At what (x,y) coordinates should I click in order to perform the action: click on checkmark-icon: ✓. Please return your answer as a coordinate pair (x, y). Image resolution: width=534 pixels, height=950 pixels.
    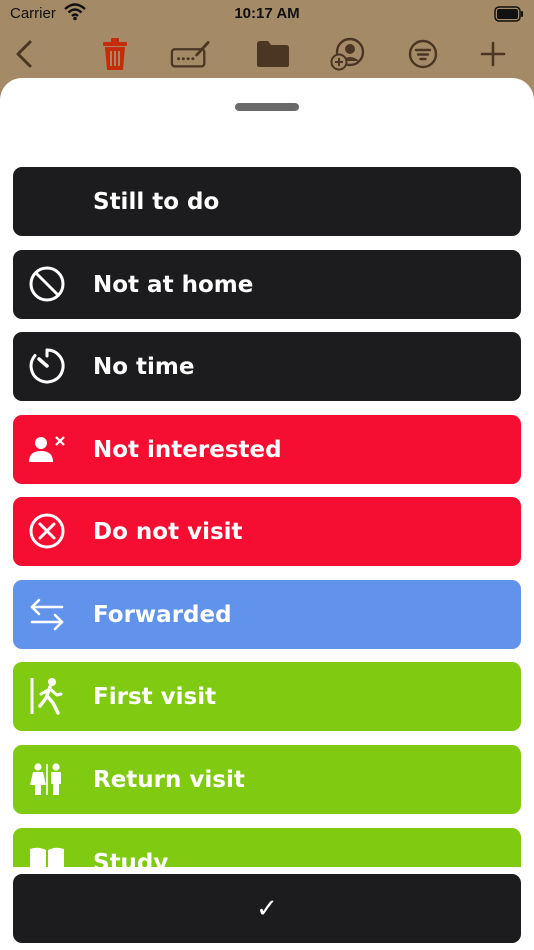
    Looking at the image, I should click on (267, 908).